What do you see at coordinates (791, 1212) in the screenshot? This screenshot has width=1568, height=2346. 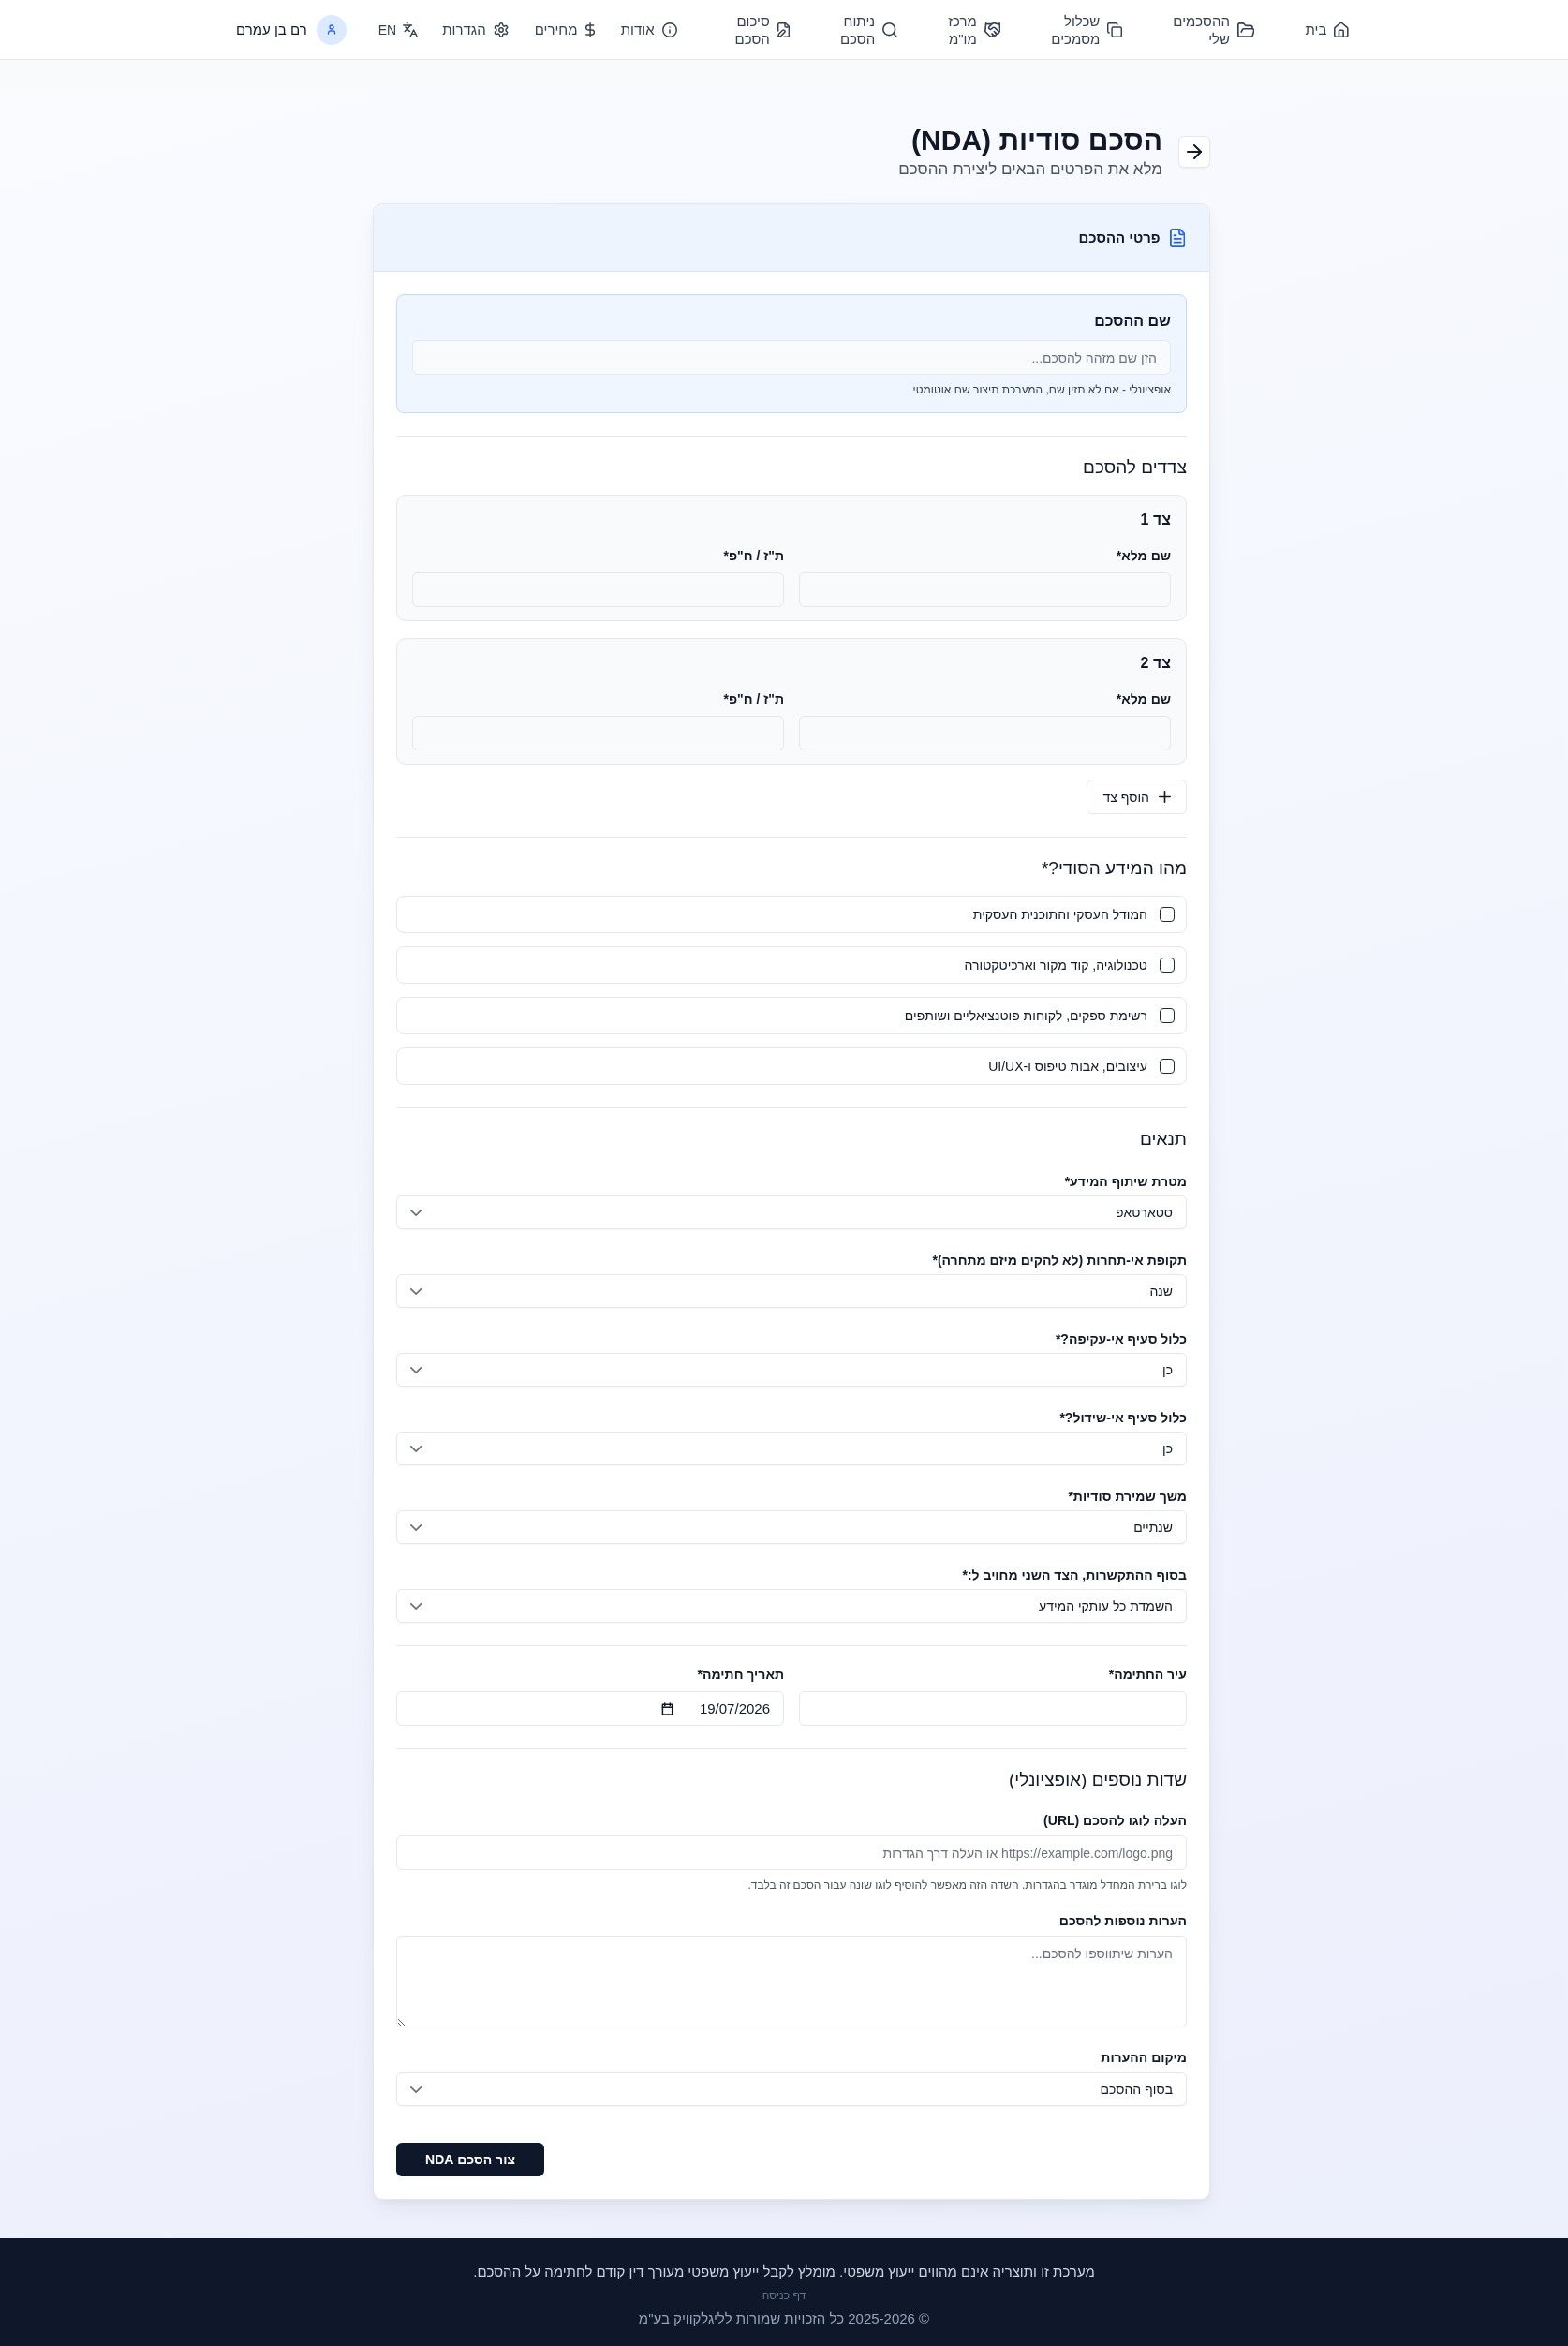 I see `select-field: סטארטאפ` at bounding box center [791, 1212].